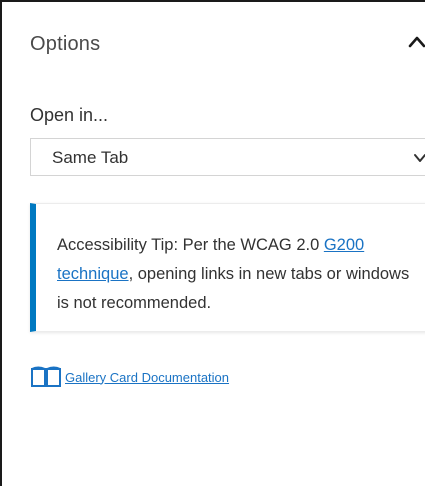 The height and width of the screenshot is (486, 425). What do you see at coordinates (419, 158) in the screenshot?
I see `chevron-down-icon` at bounding box center [419, 158].